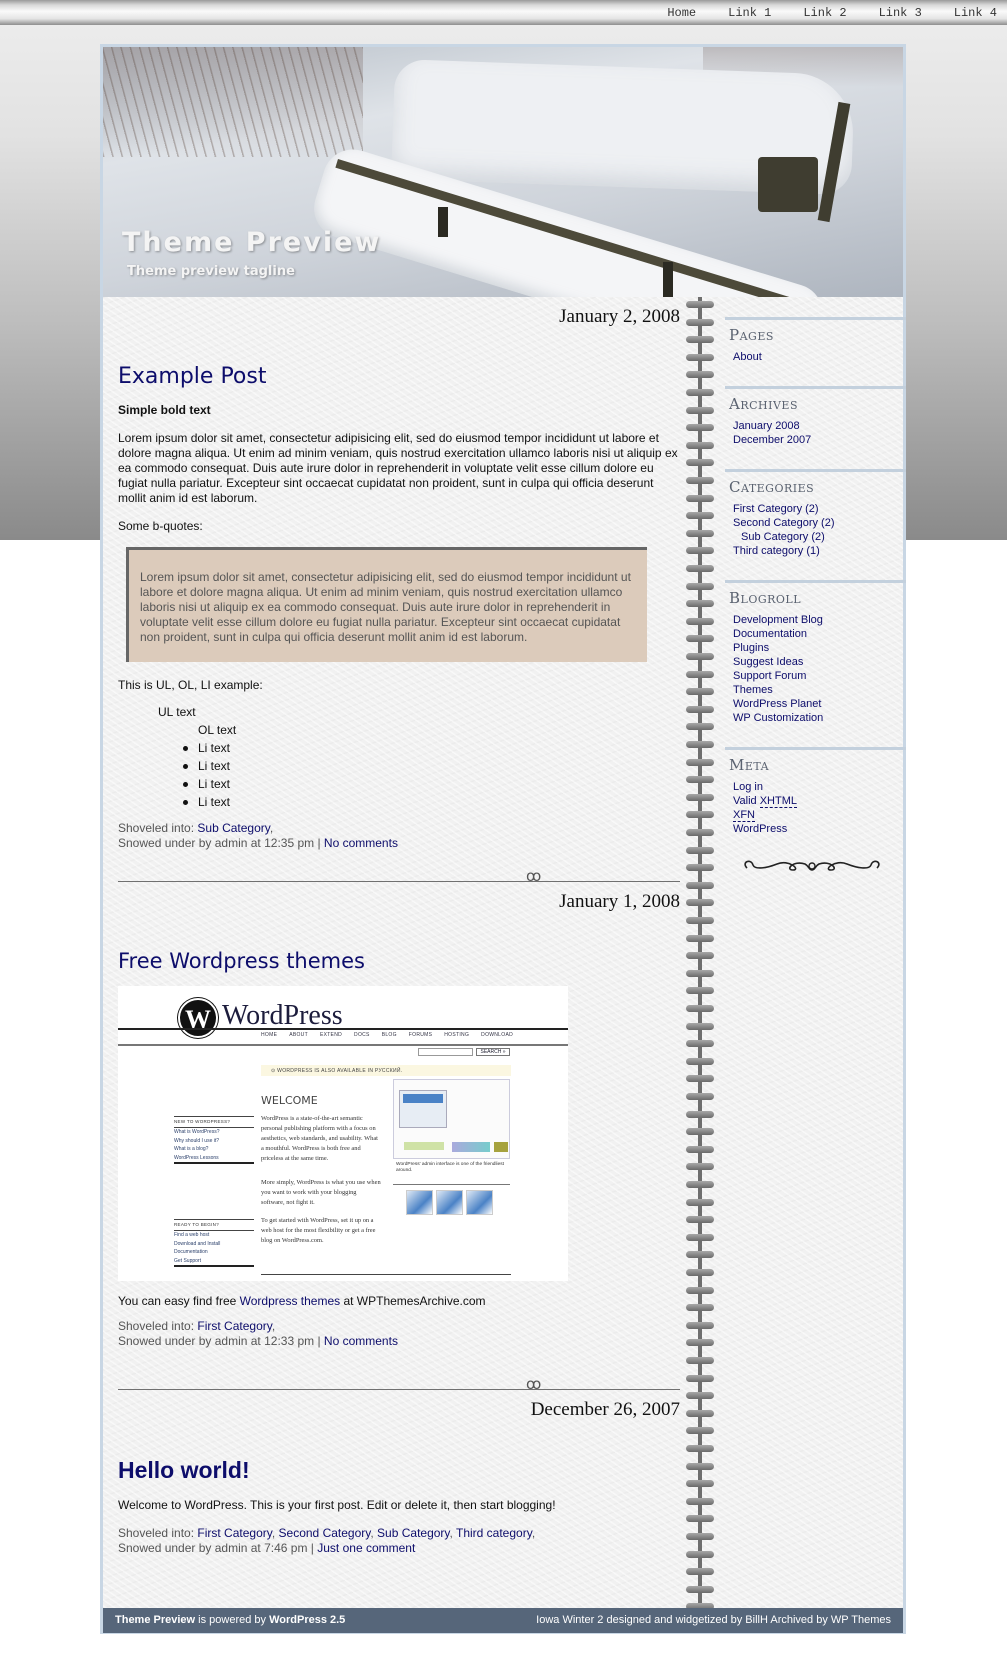 The image size is (1007, 1654). What do you see at coordinates (445, 1052) in the screenshot?
I see `image-search-box` at bounding box center [445, 1052].